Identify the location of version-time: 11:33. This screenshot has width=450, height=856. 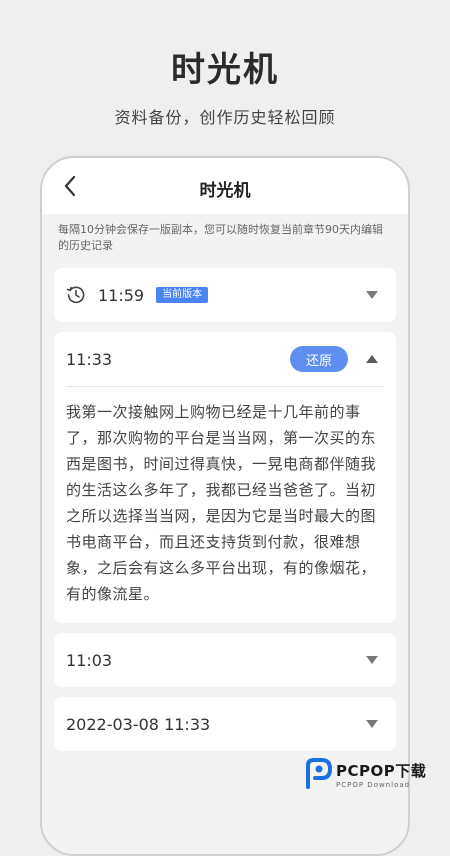
(89, 359).